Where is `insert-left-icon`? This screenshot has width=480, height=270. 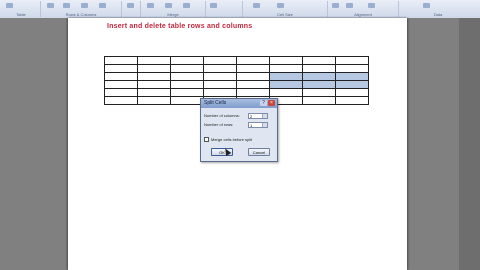
insert-left-icon is located at coordinates (102, 5).